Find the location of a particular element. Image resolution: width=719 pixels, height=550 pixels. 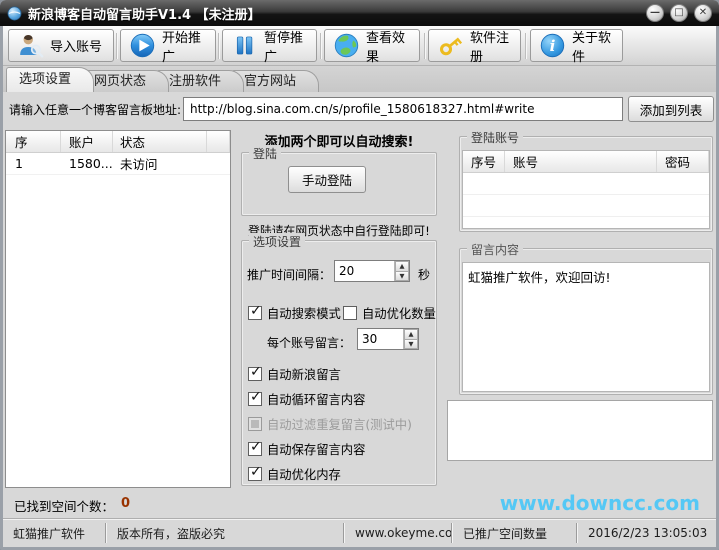

login-accounts-table: 序号 账号 密码 is located at coordinates (586, 189).